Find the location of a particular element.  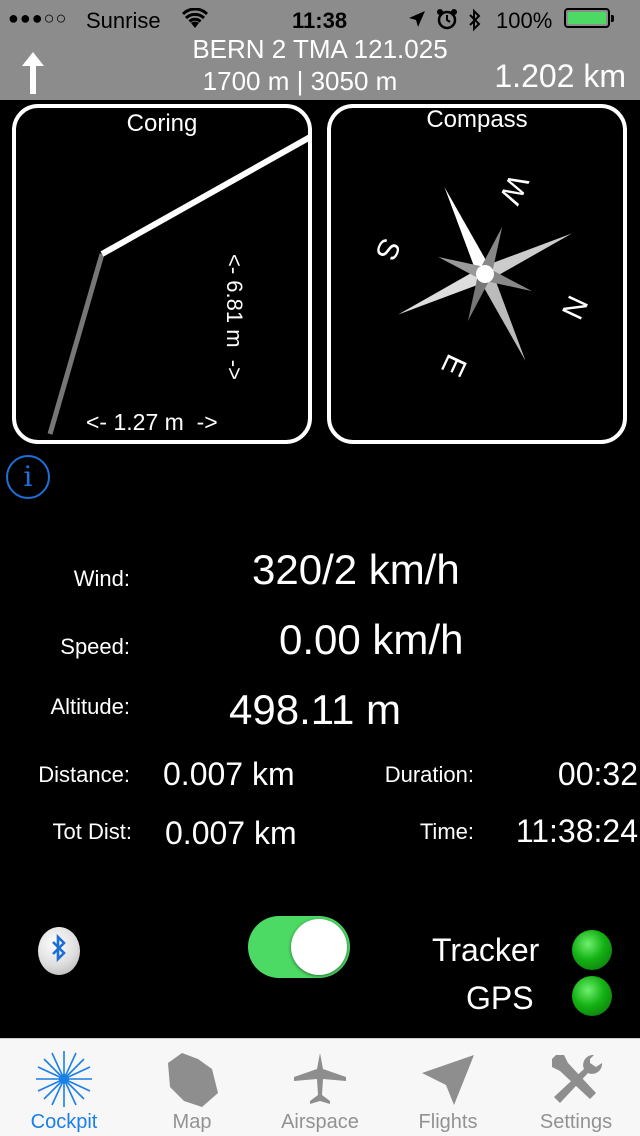

speed-label: Speed: is located at coordinates (95, 646).